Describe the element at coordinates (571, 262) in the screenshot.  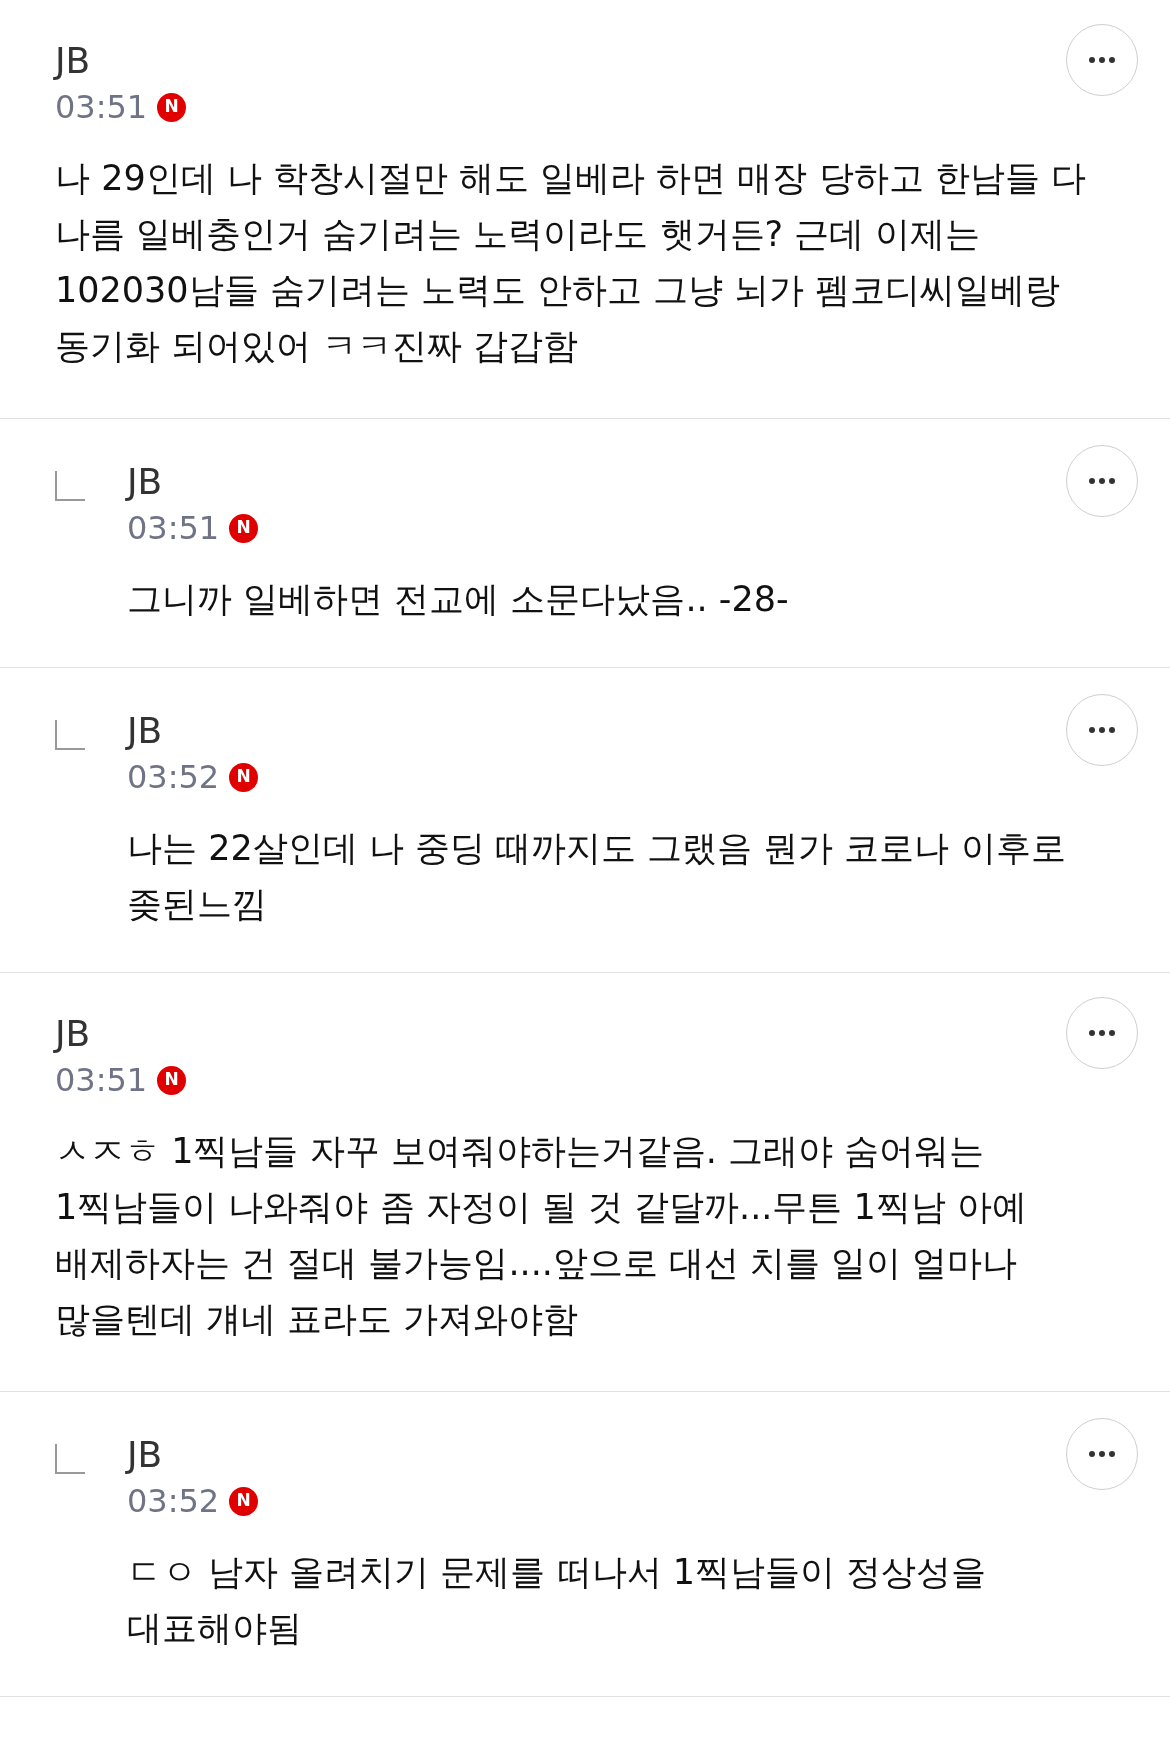
I see `comment-text: 나 29인데 나 학창시절만 해도 일베라 하면 매장 당하고 한남들 다 나름 일베충인거 숨기려는 노력이라도 햇거든? 근데 이제는 102030남들 숨기려는 노력도 안하고 그냥 뇌가 펨코디씨일베랑 동기화 되어있어 ㅋㅋ진짜 갑갑함` at that location.